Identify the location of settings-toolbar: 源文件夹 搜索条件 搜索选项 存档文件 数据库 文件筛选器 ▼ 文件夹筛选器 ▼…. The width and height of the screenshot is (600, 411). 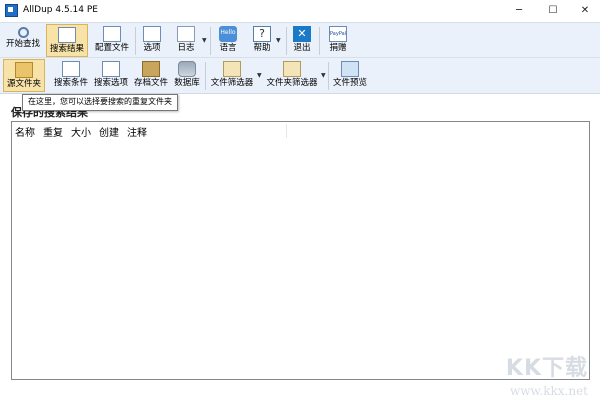
(300, 76).